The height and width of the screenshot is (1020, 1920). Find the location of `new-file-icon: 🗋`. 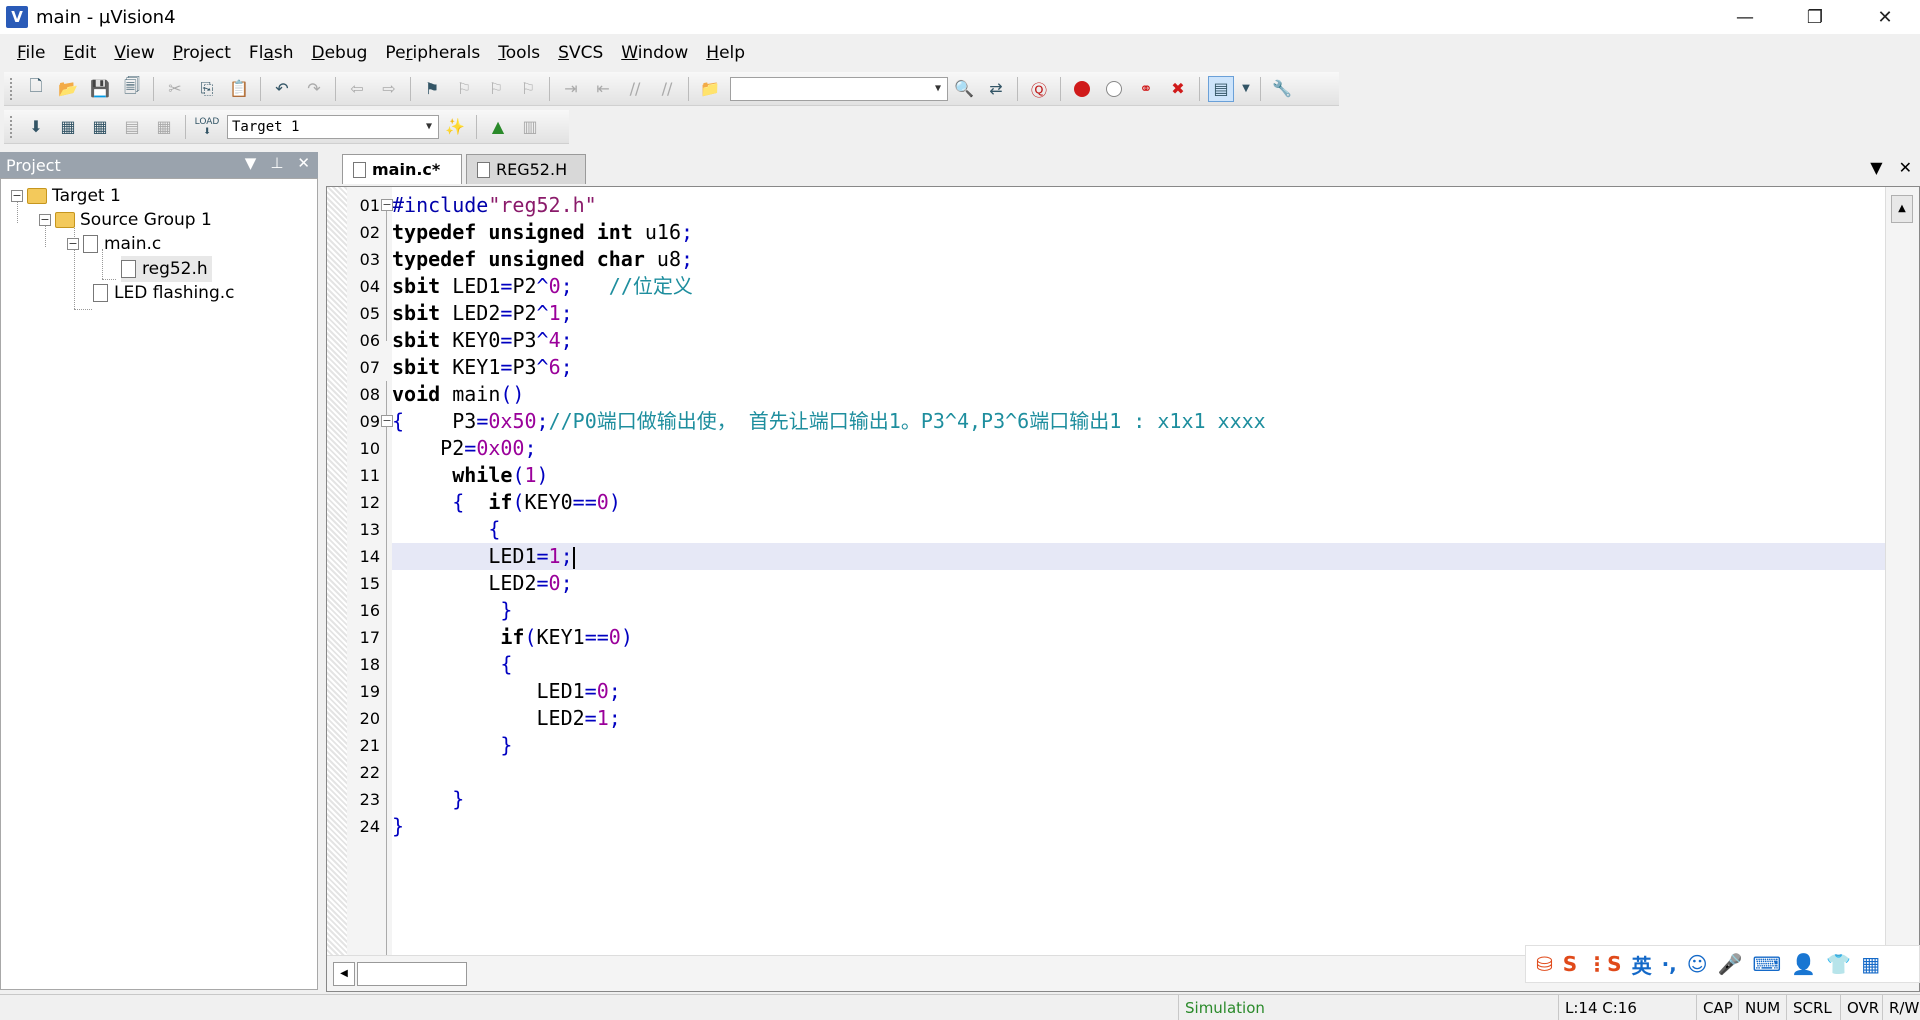

new-file-icon: 🗋 is located at coordinates (36, 89).